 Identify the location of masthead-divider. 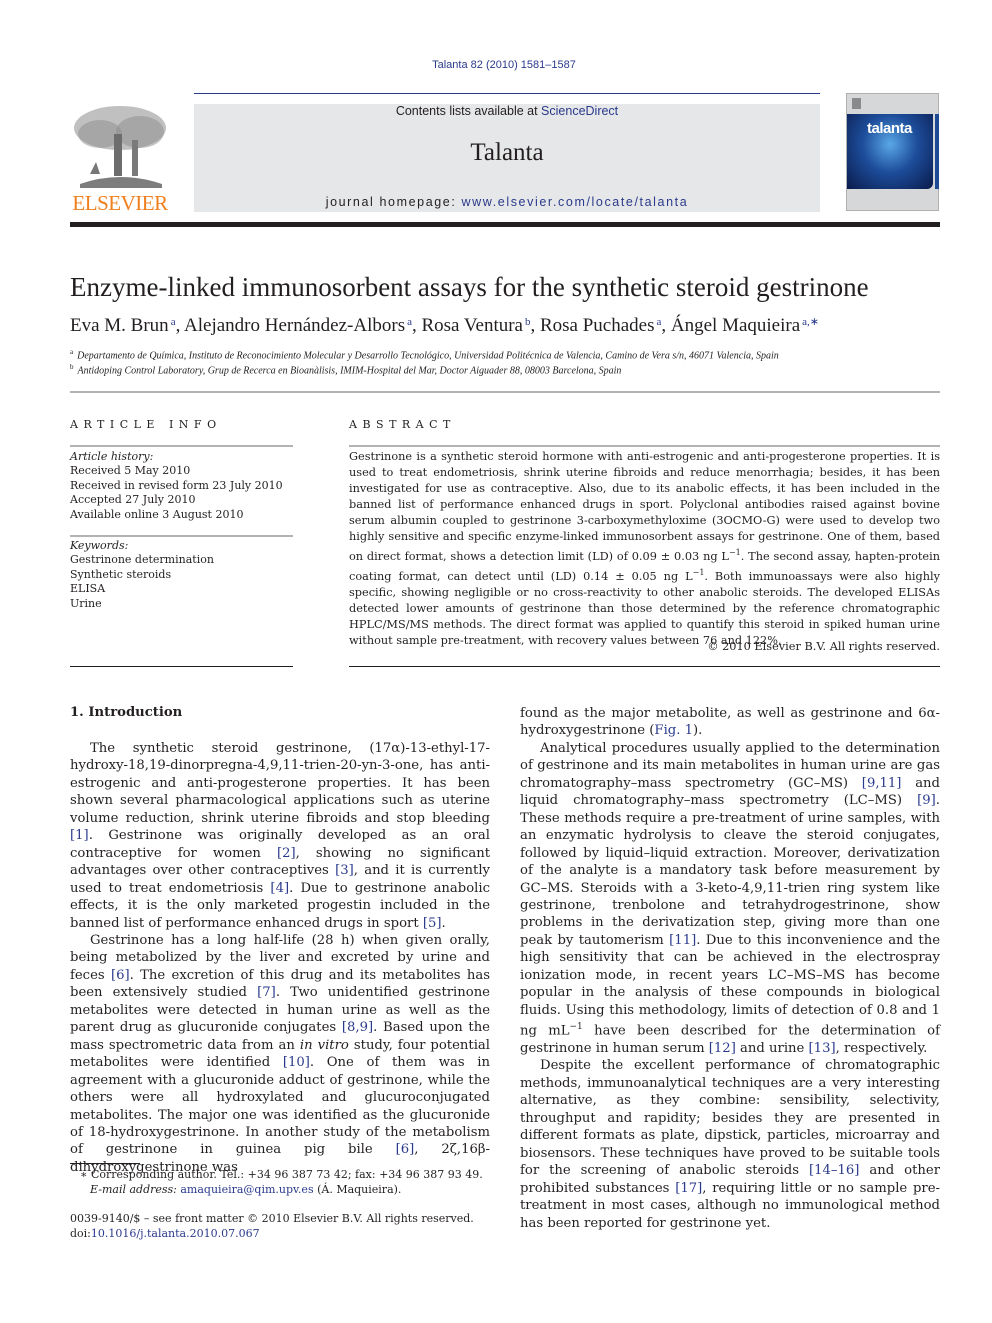
(505, 224).